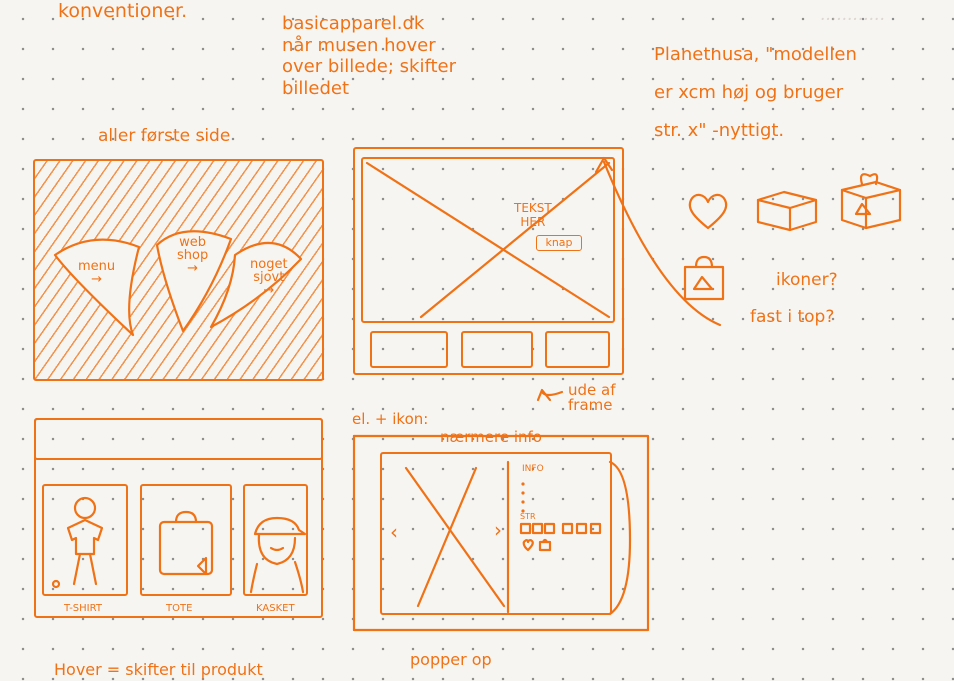 The height and width of the screenshot is (681, 954). Describe the element at coordinates (539, 545) in the screenshot. I see `popup-favorite-cart-icons` at that location.